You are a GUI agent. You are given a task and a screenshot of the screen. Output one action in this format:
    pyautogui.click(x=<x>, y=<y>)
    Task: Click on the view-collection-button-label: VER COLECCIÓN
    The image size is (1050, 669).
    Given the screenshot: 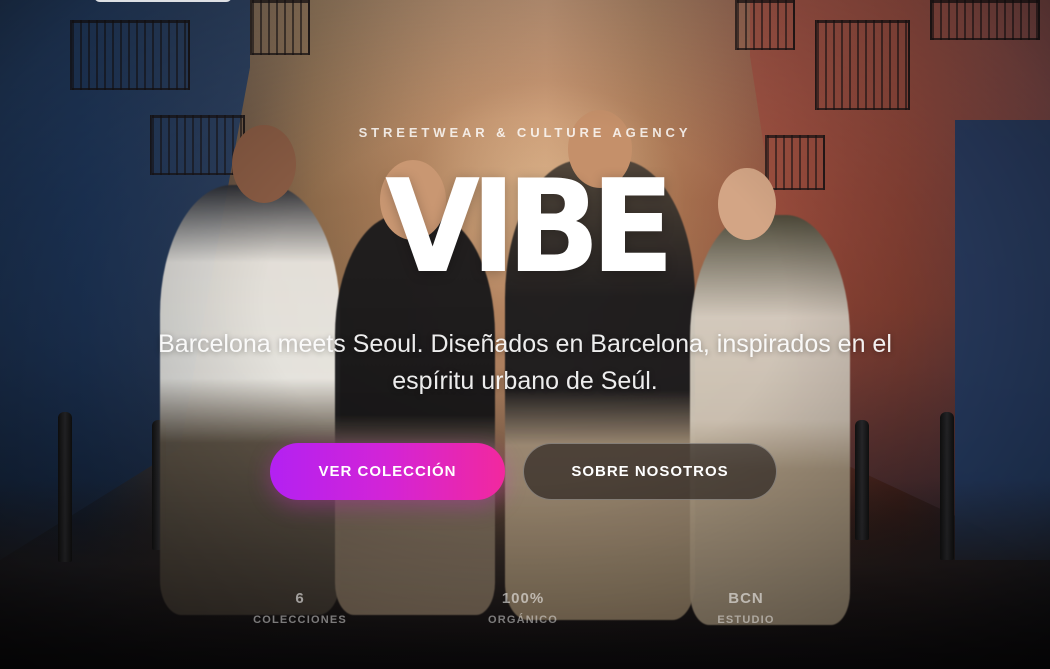 What is the action you would take?
    pyautogui.click(x=387, y=471)
    